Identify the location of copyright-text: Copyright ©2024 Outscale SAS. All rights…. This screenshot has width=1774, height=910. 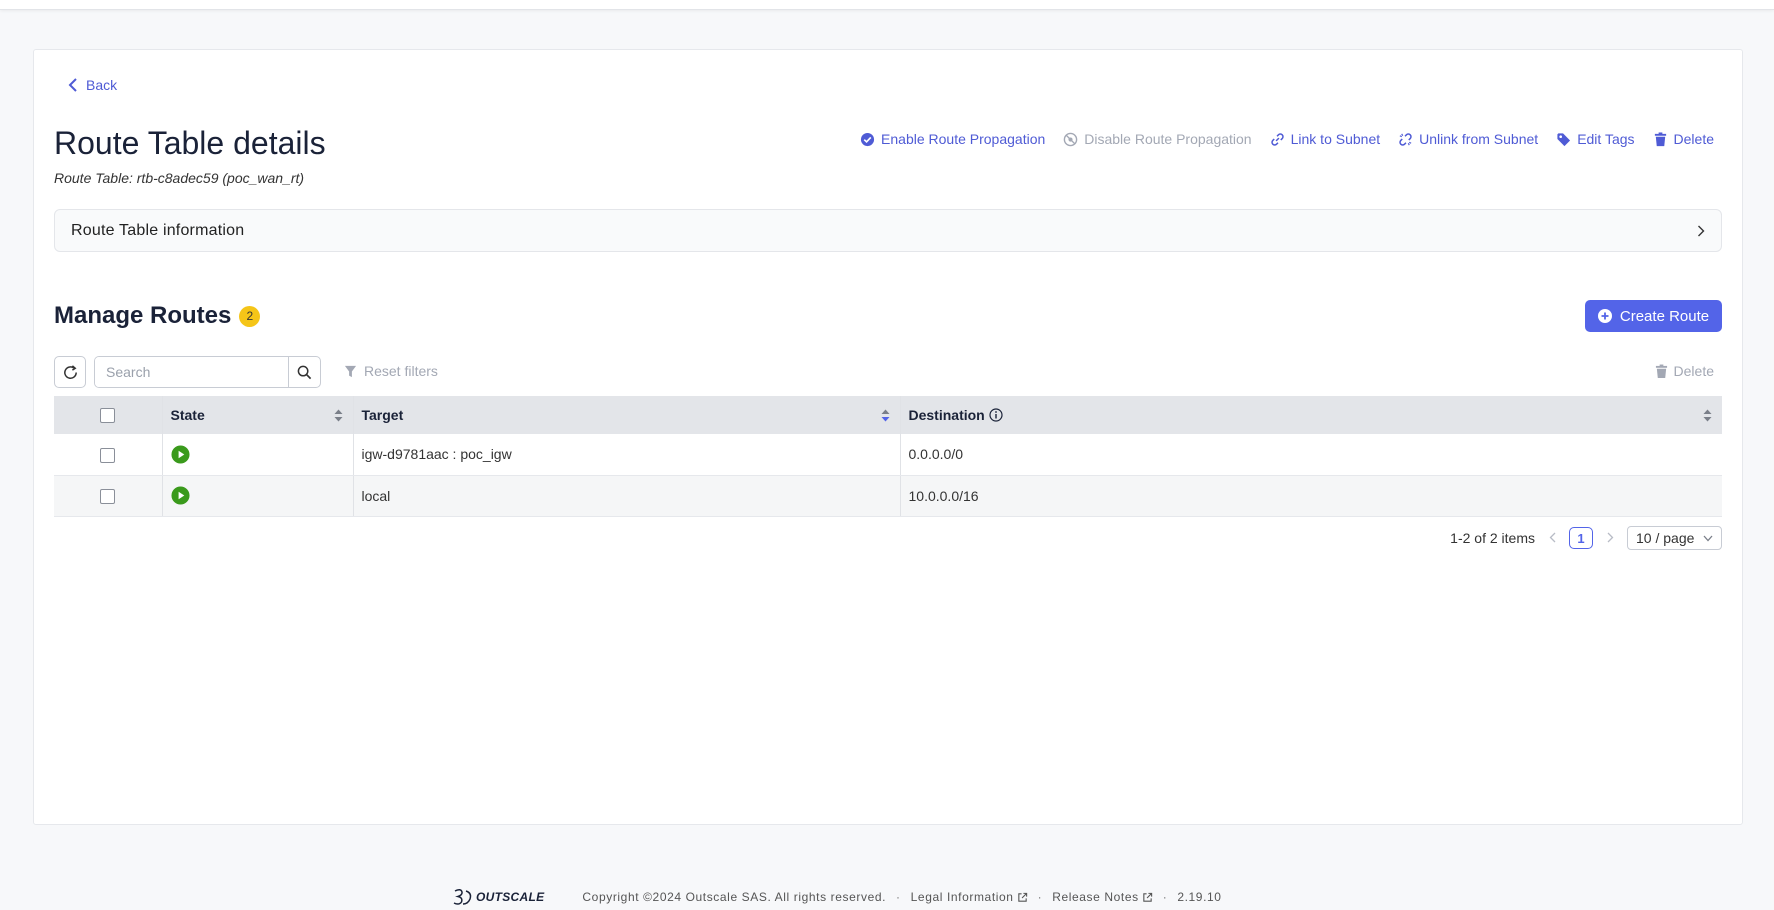
(734, 897).